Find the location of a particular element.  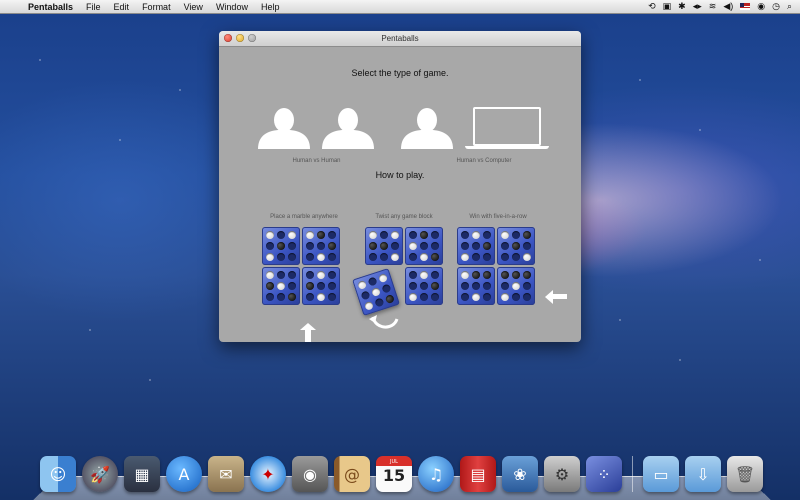

calendar-day: 15 is located at coordinates (394, 475).